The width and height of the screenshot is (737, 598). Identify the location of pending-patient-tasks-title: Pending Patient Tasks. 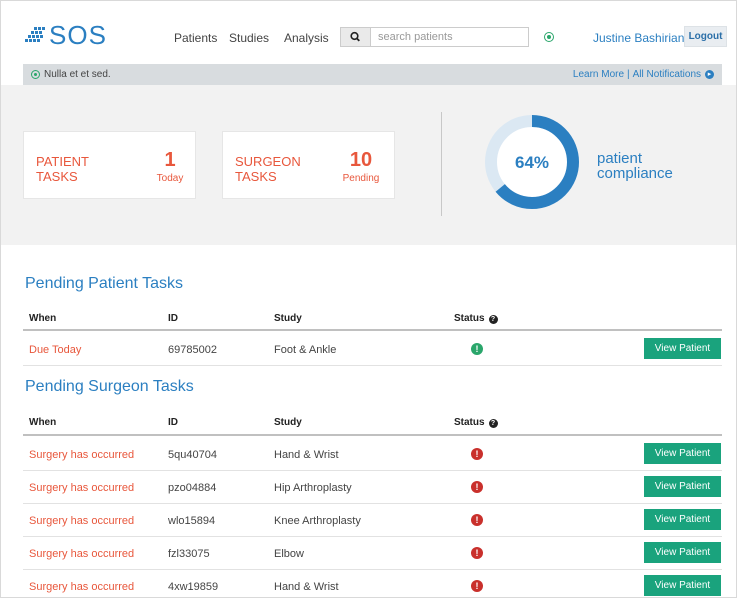
(104, 283).